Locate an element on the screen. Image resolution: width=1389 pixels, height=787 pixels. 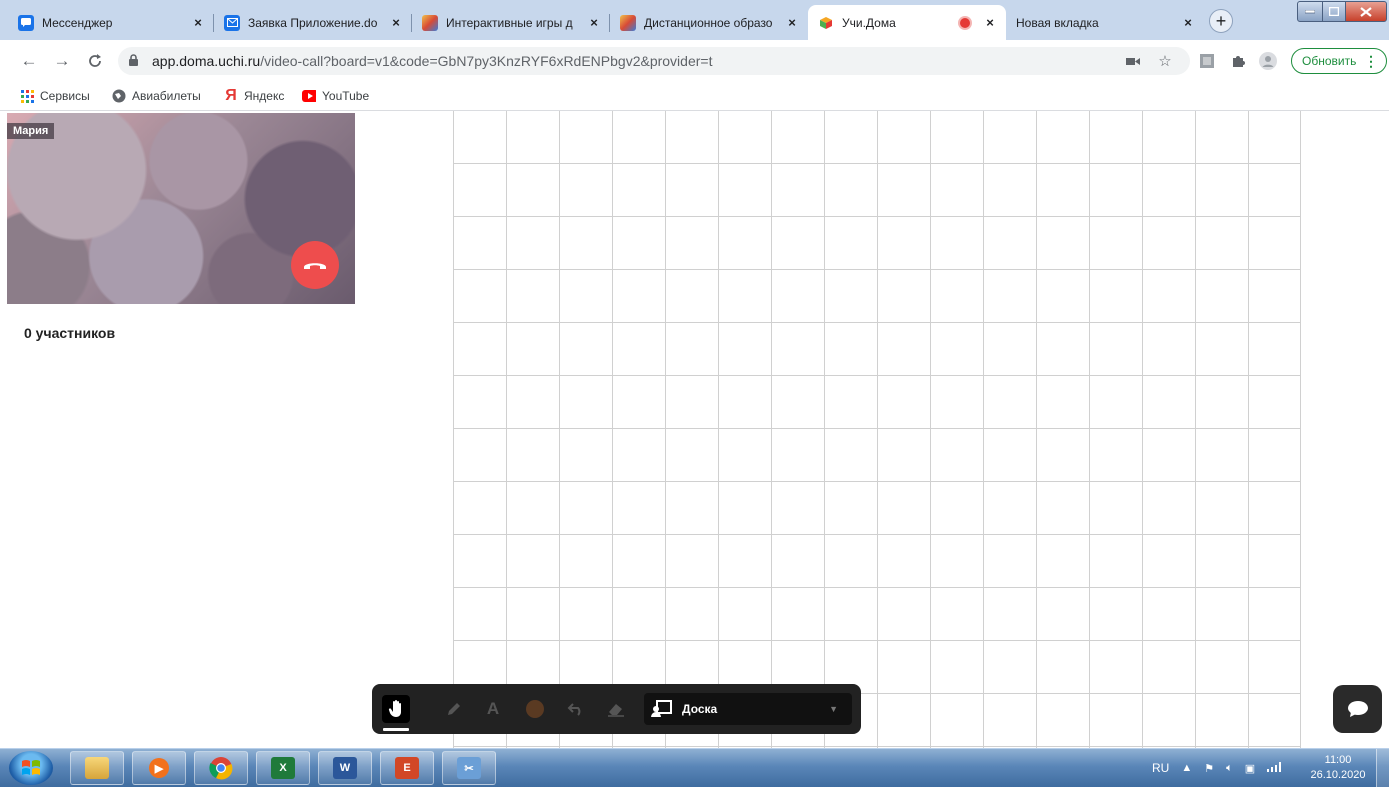
show-hidden-icons-icon: ▲ is located at coordinates (1186, 768).